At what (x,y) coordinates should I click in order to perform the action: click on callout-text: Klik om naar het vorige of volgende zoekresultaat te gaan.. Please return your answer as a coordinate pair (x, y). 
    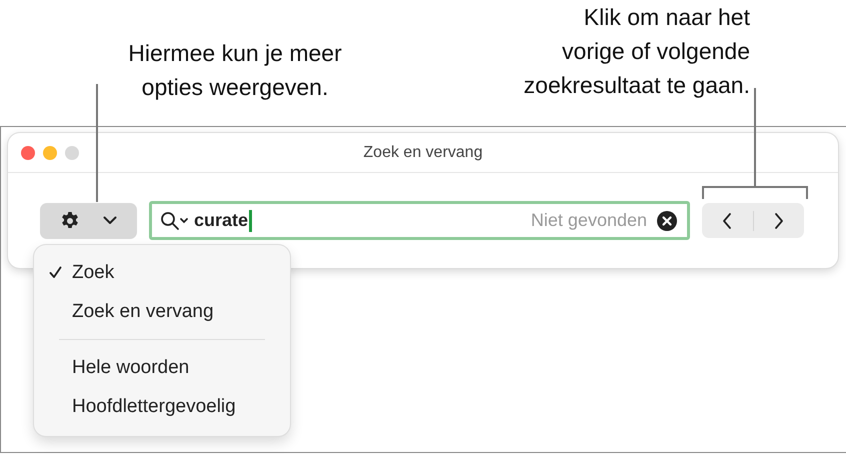
    Looking at the image, I should click on (636, 51).